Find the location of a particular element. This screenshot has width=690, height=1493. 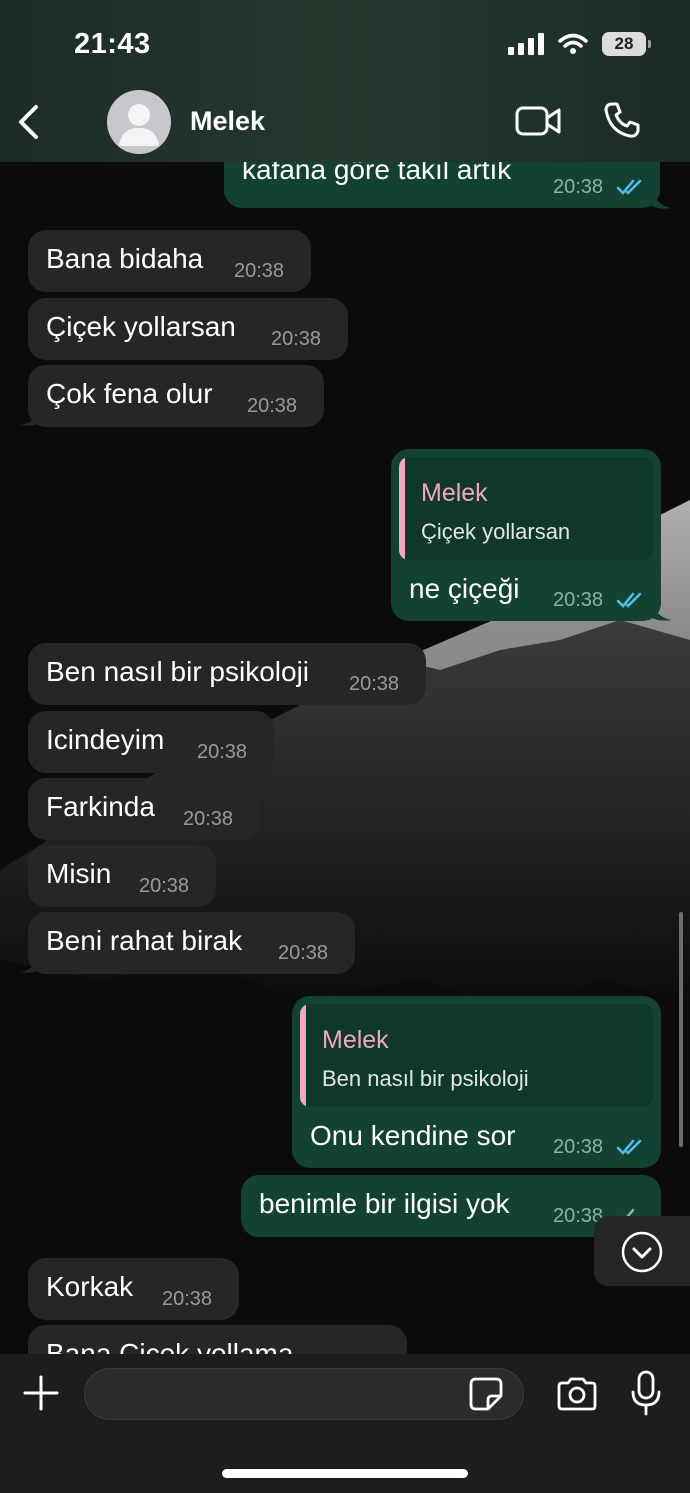

chevron-left-icon is located at coordinates (29, 122).